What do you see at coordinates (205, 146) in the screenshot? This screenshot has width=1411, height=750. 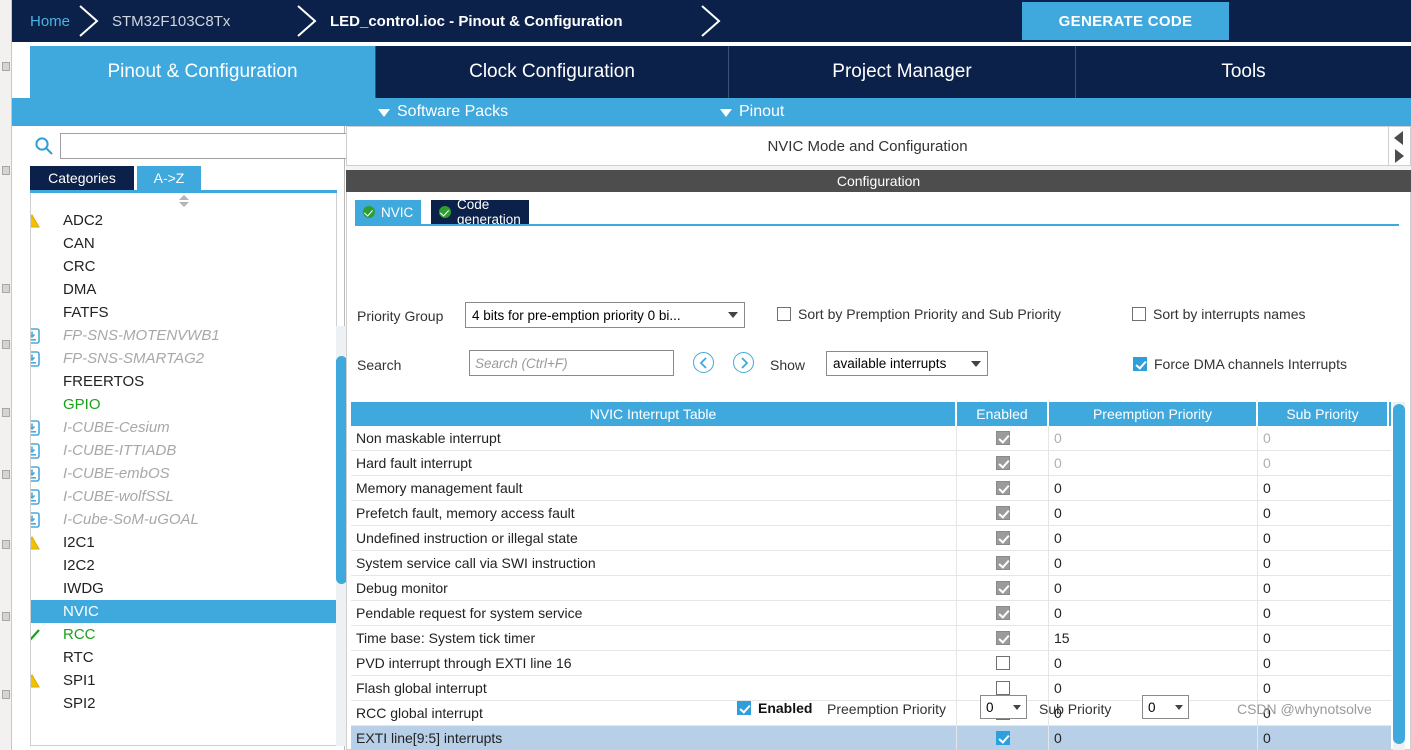 I see `category-search-input` at bounding box center [205, 146].